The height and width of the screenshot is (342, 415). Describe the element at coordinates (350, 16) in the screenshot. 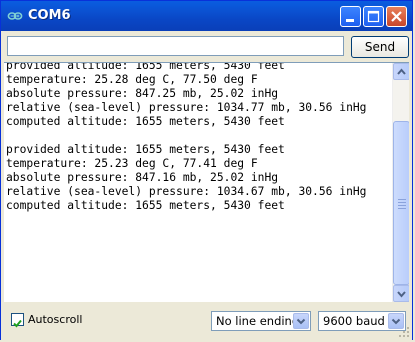

I see `minimize-button` at that location.